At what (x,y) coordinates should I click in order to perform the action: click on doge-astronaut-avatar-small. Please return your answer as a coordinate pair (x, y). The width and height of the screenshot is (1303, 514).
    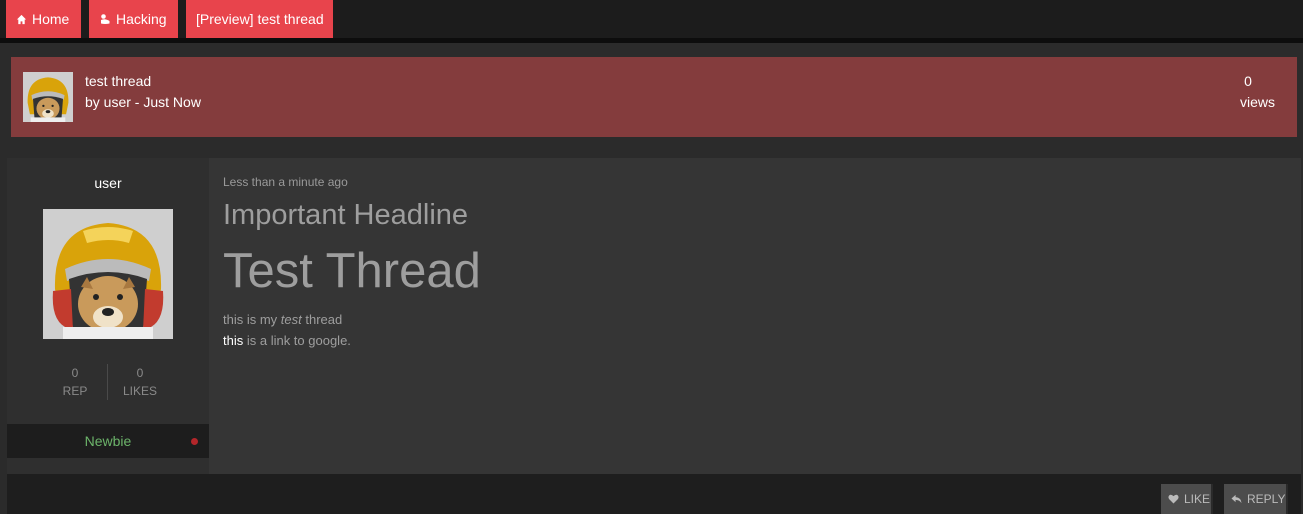
    Looking at the image, I should click on (48, 97).